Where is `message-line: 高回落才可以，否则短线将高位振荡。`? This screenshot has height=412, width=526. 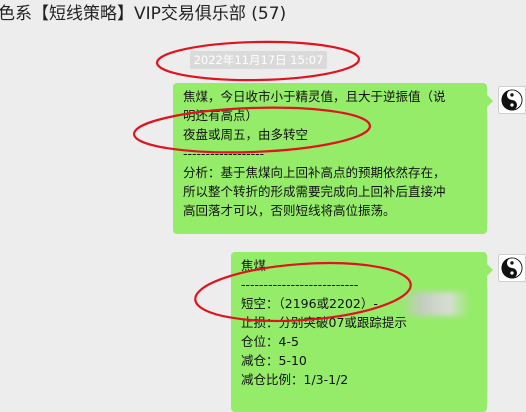
message-line: 高回落才可以，否则短线将高位振荡。 is located at coordinates (289, 210).